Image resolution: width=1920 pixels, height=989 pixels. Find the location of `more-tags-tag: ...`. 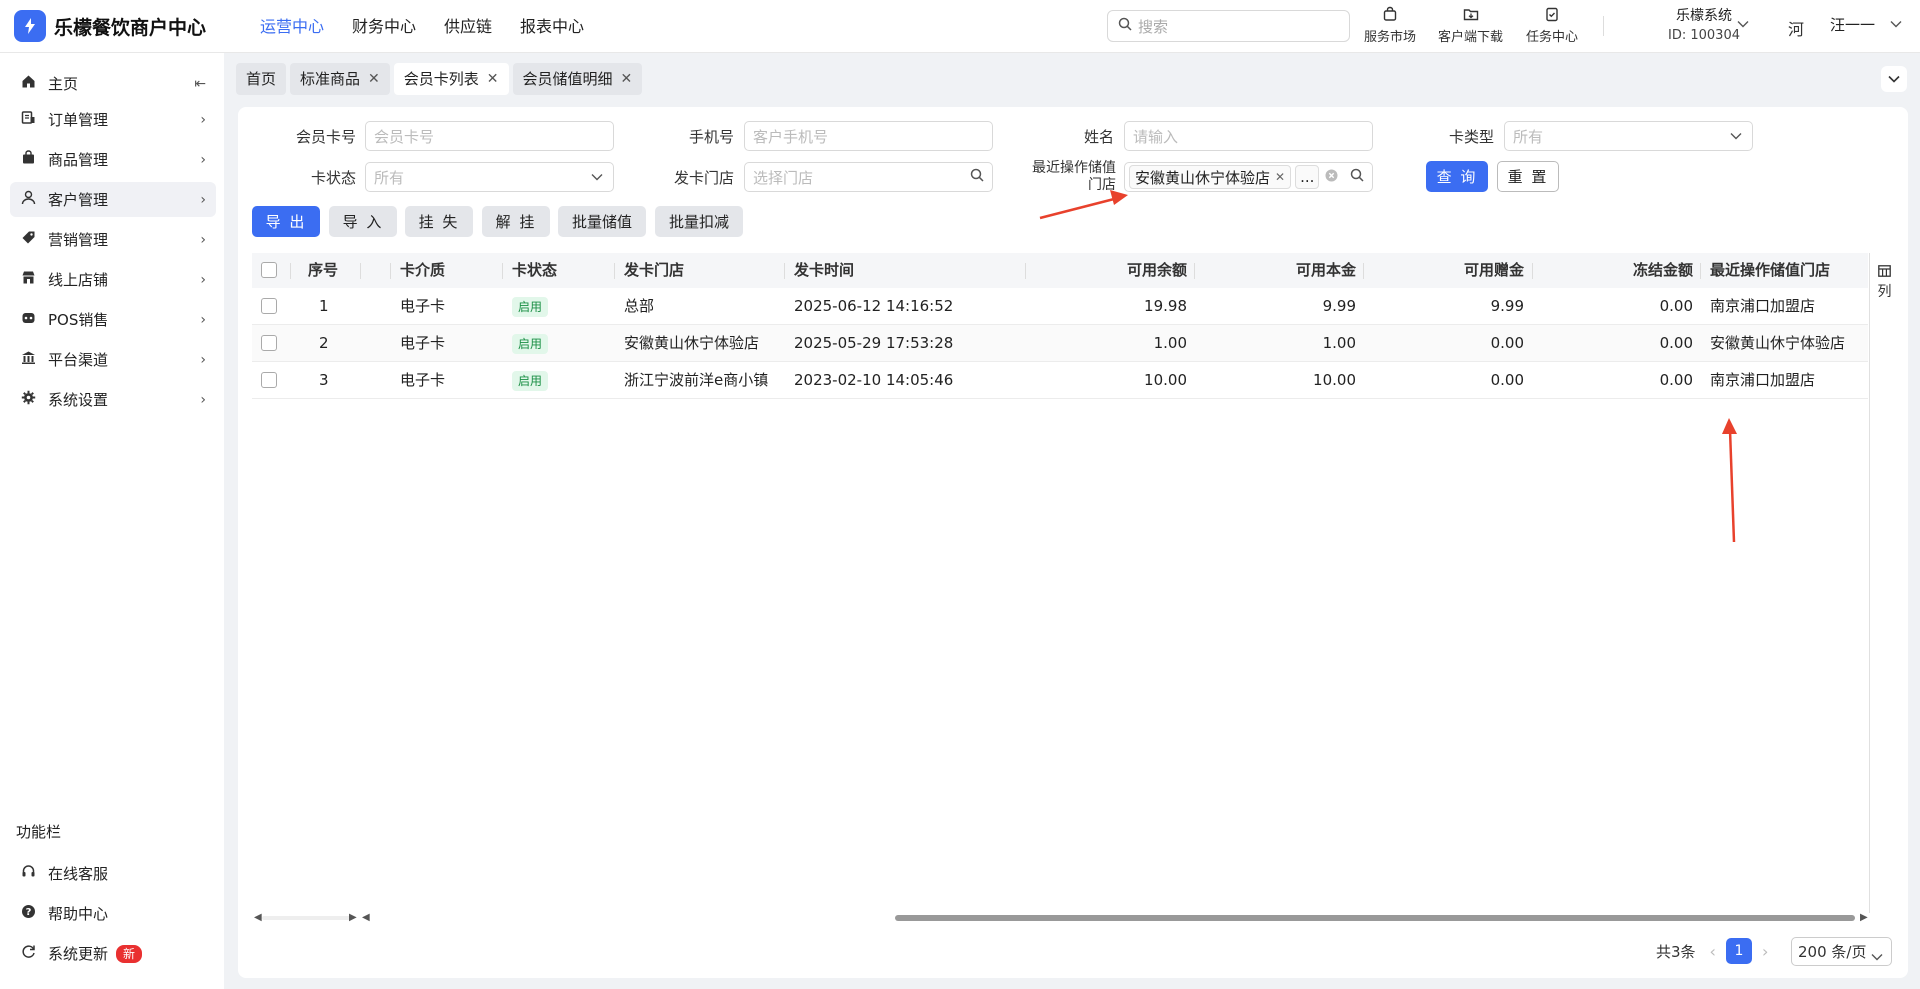

more-tags-tag: ... is located at coordinates (1307, 177).